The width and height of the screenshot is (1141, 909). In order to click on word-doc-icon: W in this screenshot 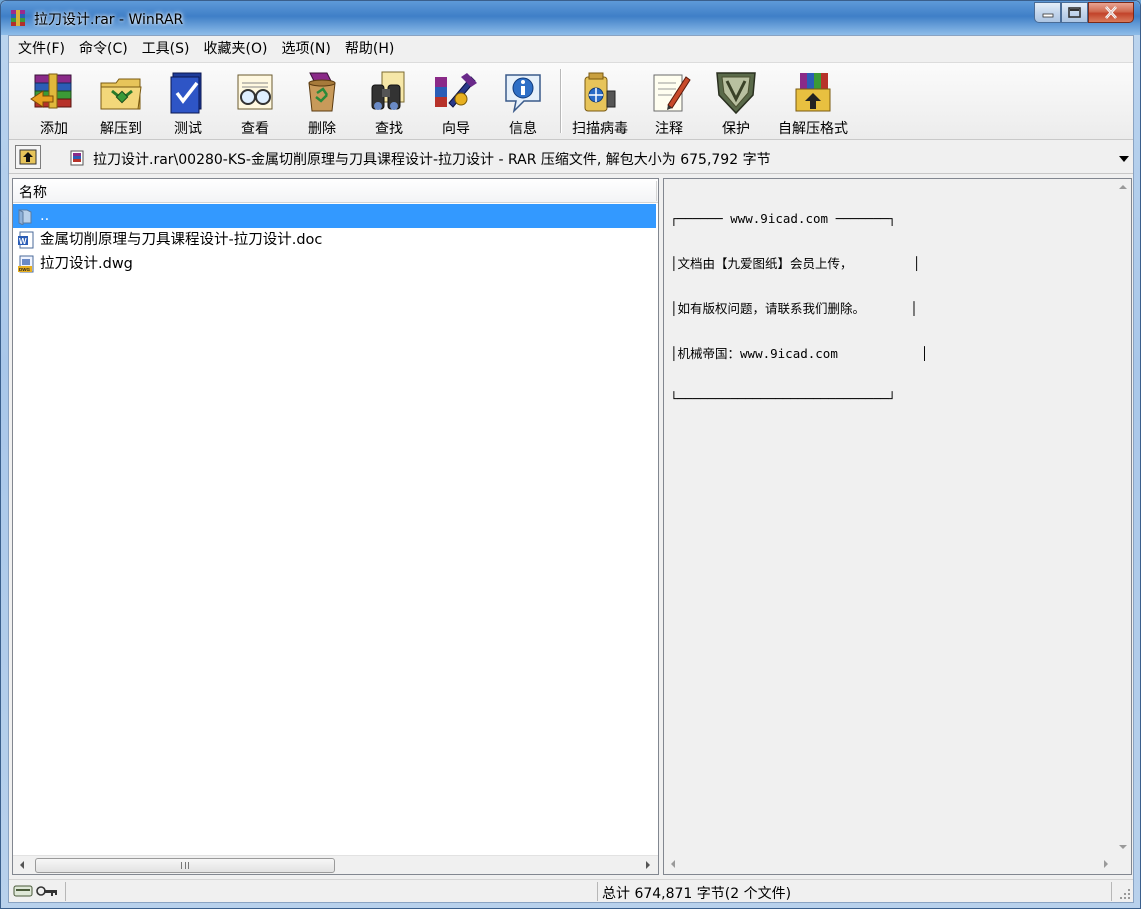, I will do `click(26, 240)`.